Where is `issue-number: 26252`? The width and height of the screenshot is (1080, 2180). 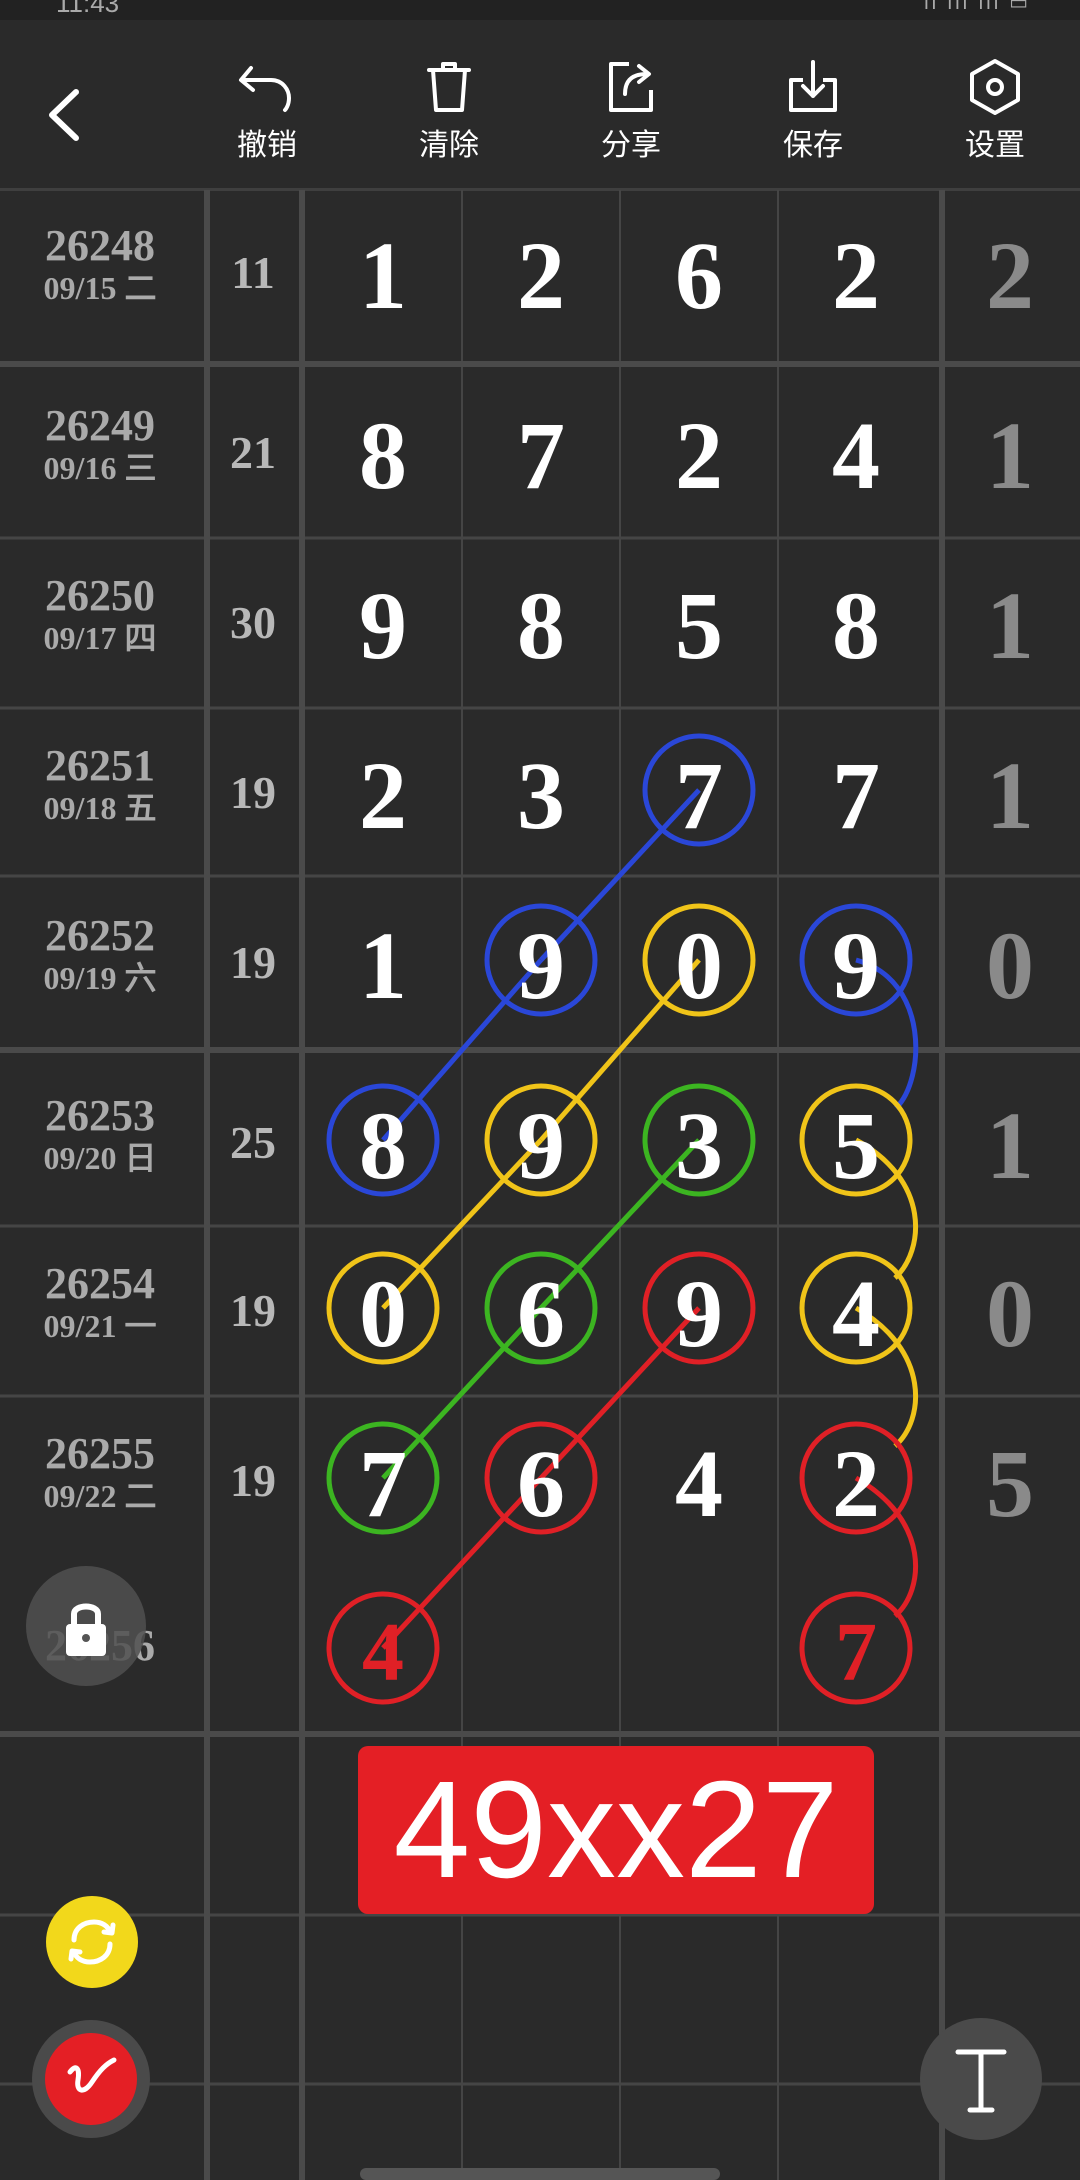
issue-number: 26252 is located at coordinates (100, 935).